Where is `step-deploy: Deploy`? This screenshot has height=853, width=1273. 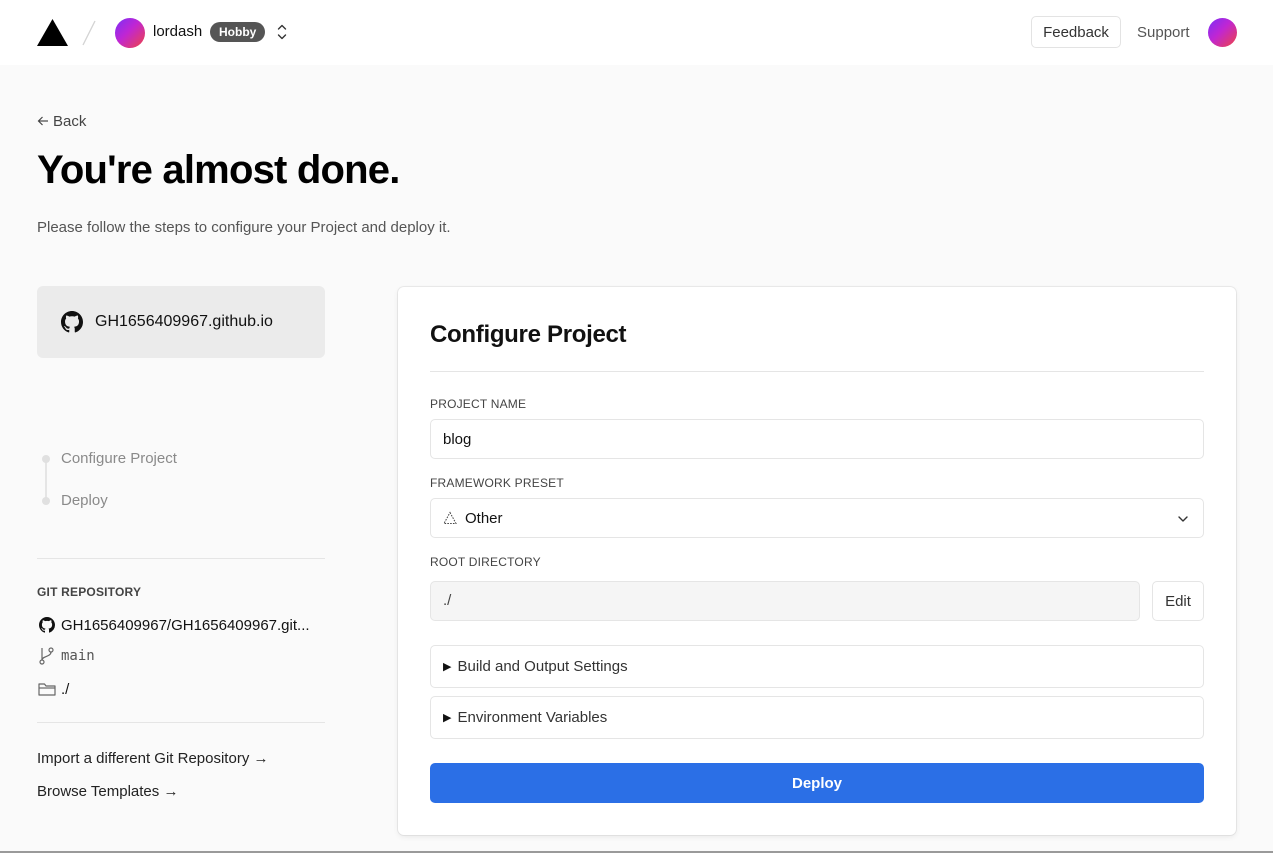
step-deploy: Deploy is located at coordinates (84, 500).